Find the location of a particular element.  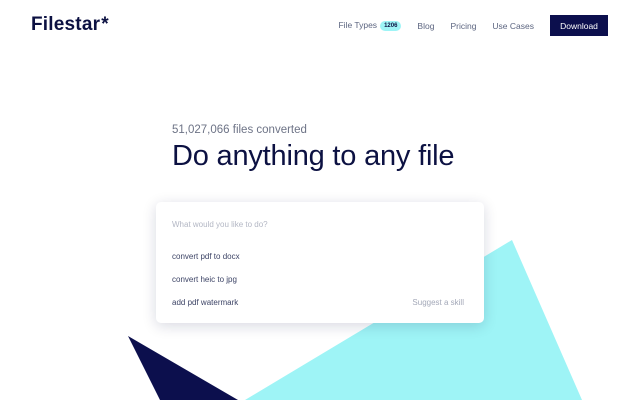

navy-triangle-shape is located at coordinates (183, 368).